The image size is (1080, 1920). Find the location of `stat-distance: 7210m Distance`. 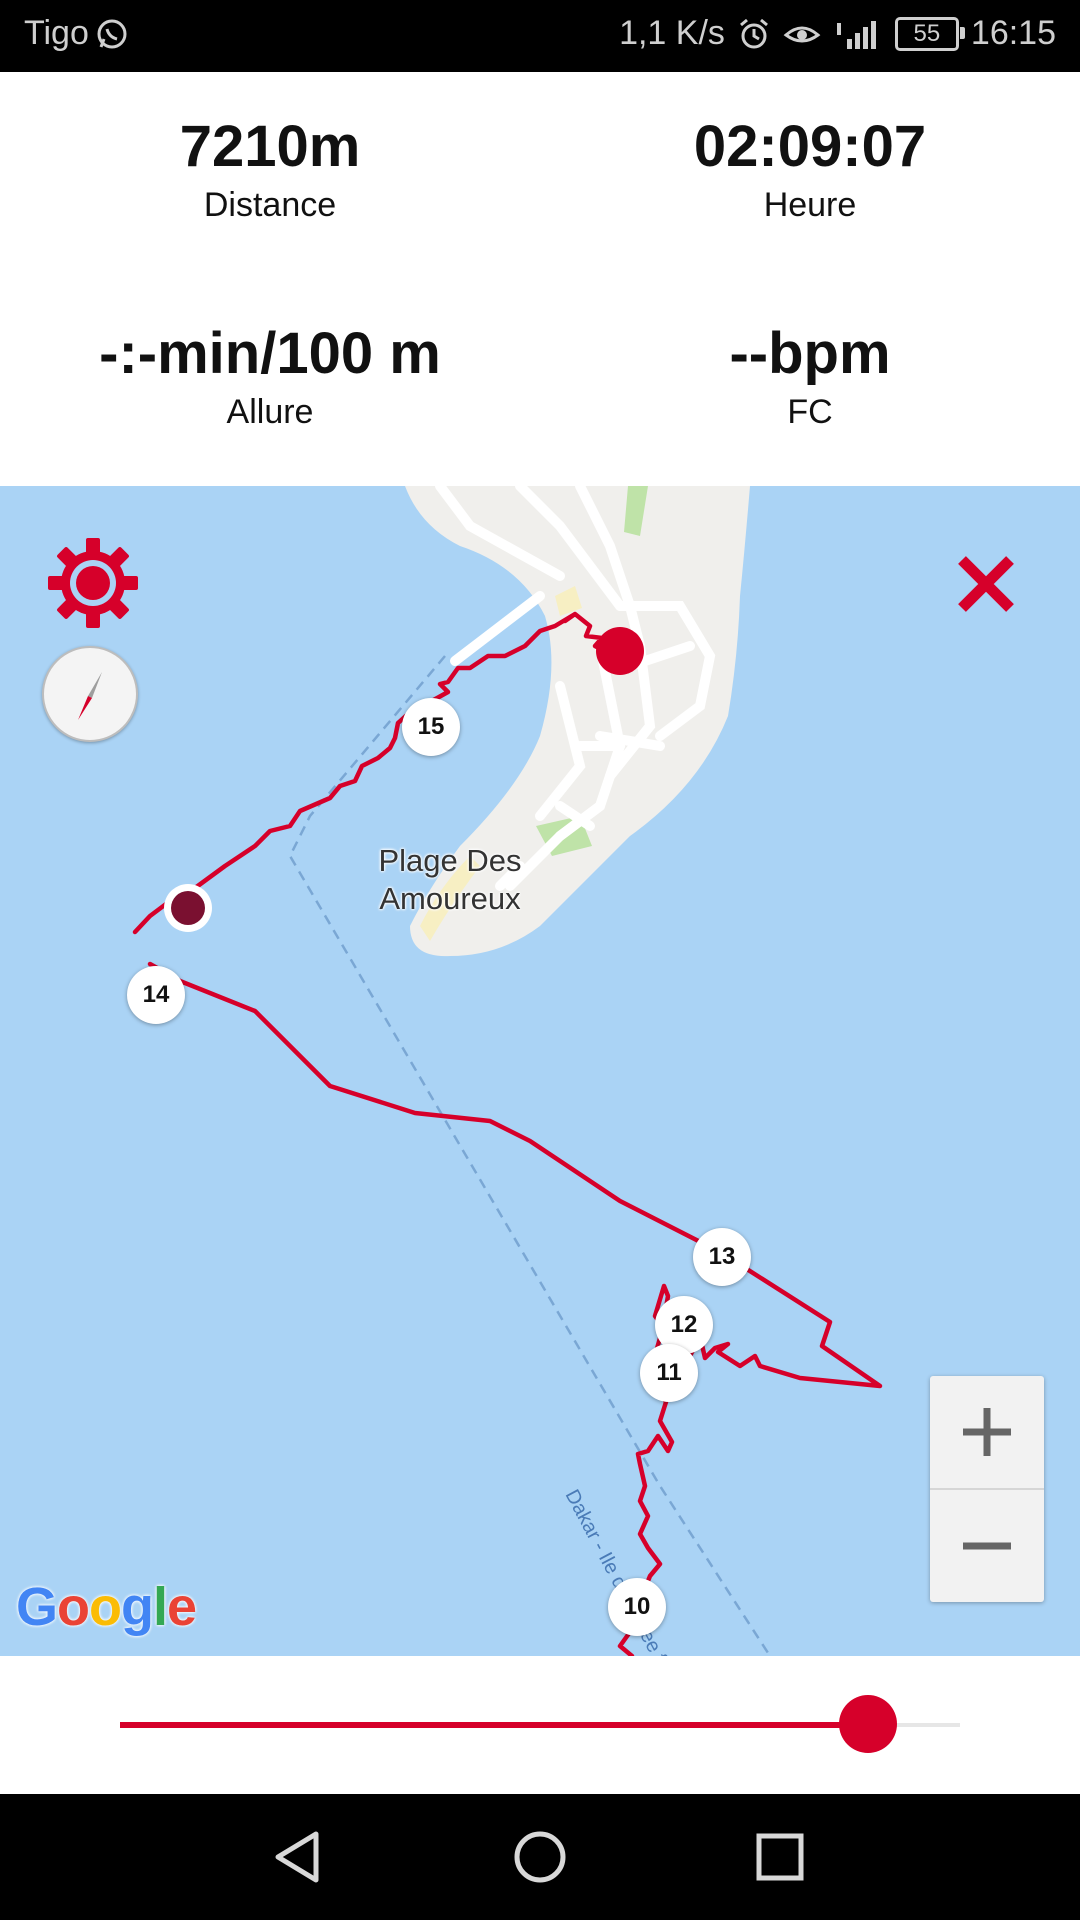

stat-distance: 7210m Distance is located at coordinates (270, 168).